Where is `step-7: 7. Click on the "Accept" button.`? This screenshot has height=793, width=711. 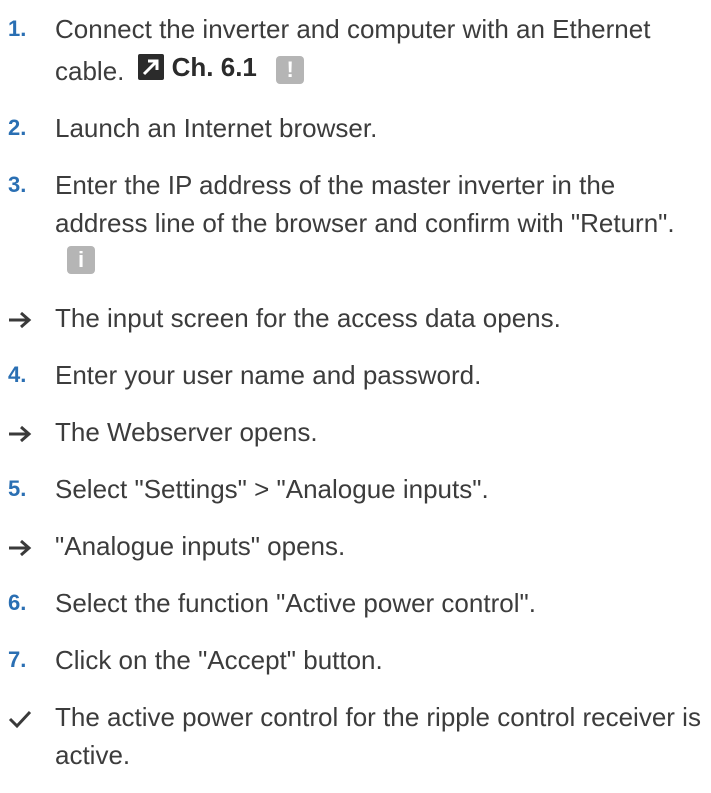 step-7: 7. Click on the "Accept" button. is located at coordinates (359, 660).